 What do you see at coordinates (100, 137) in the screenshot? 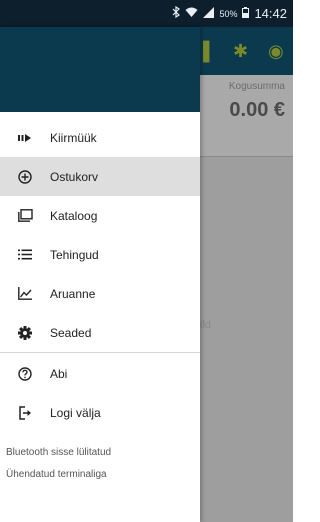
I see `menu-item-kiirmuuk: Kiirmüük` at bounding box center [100, 137].